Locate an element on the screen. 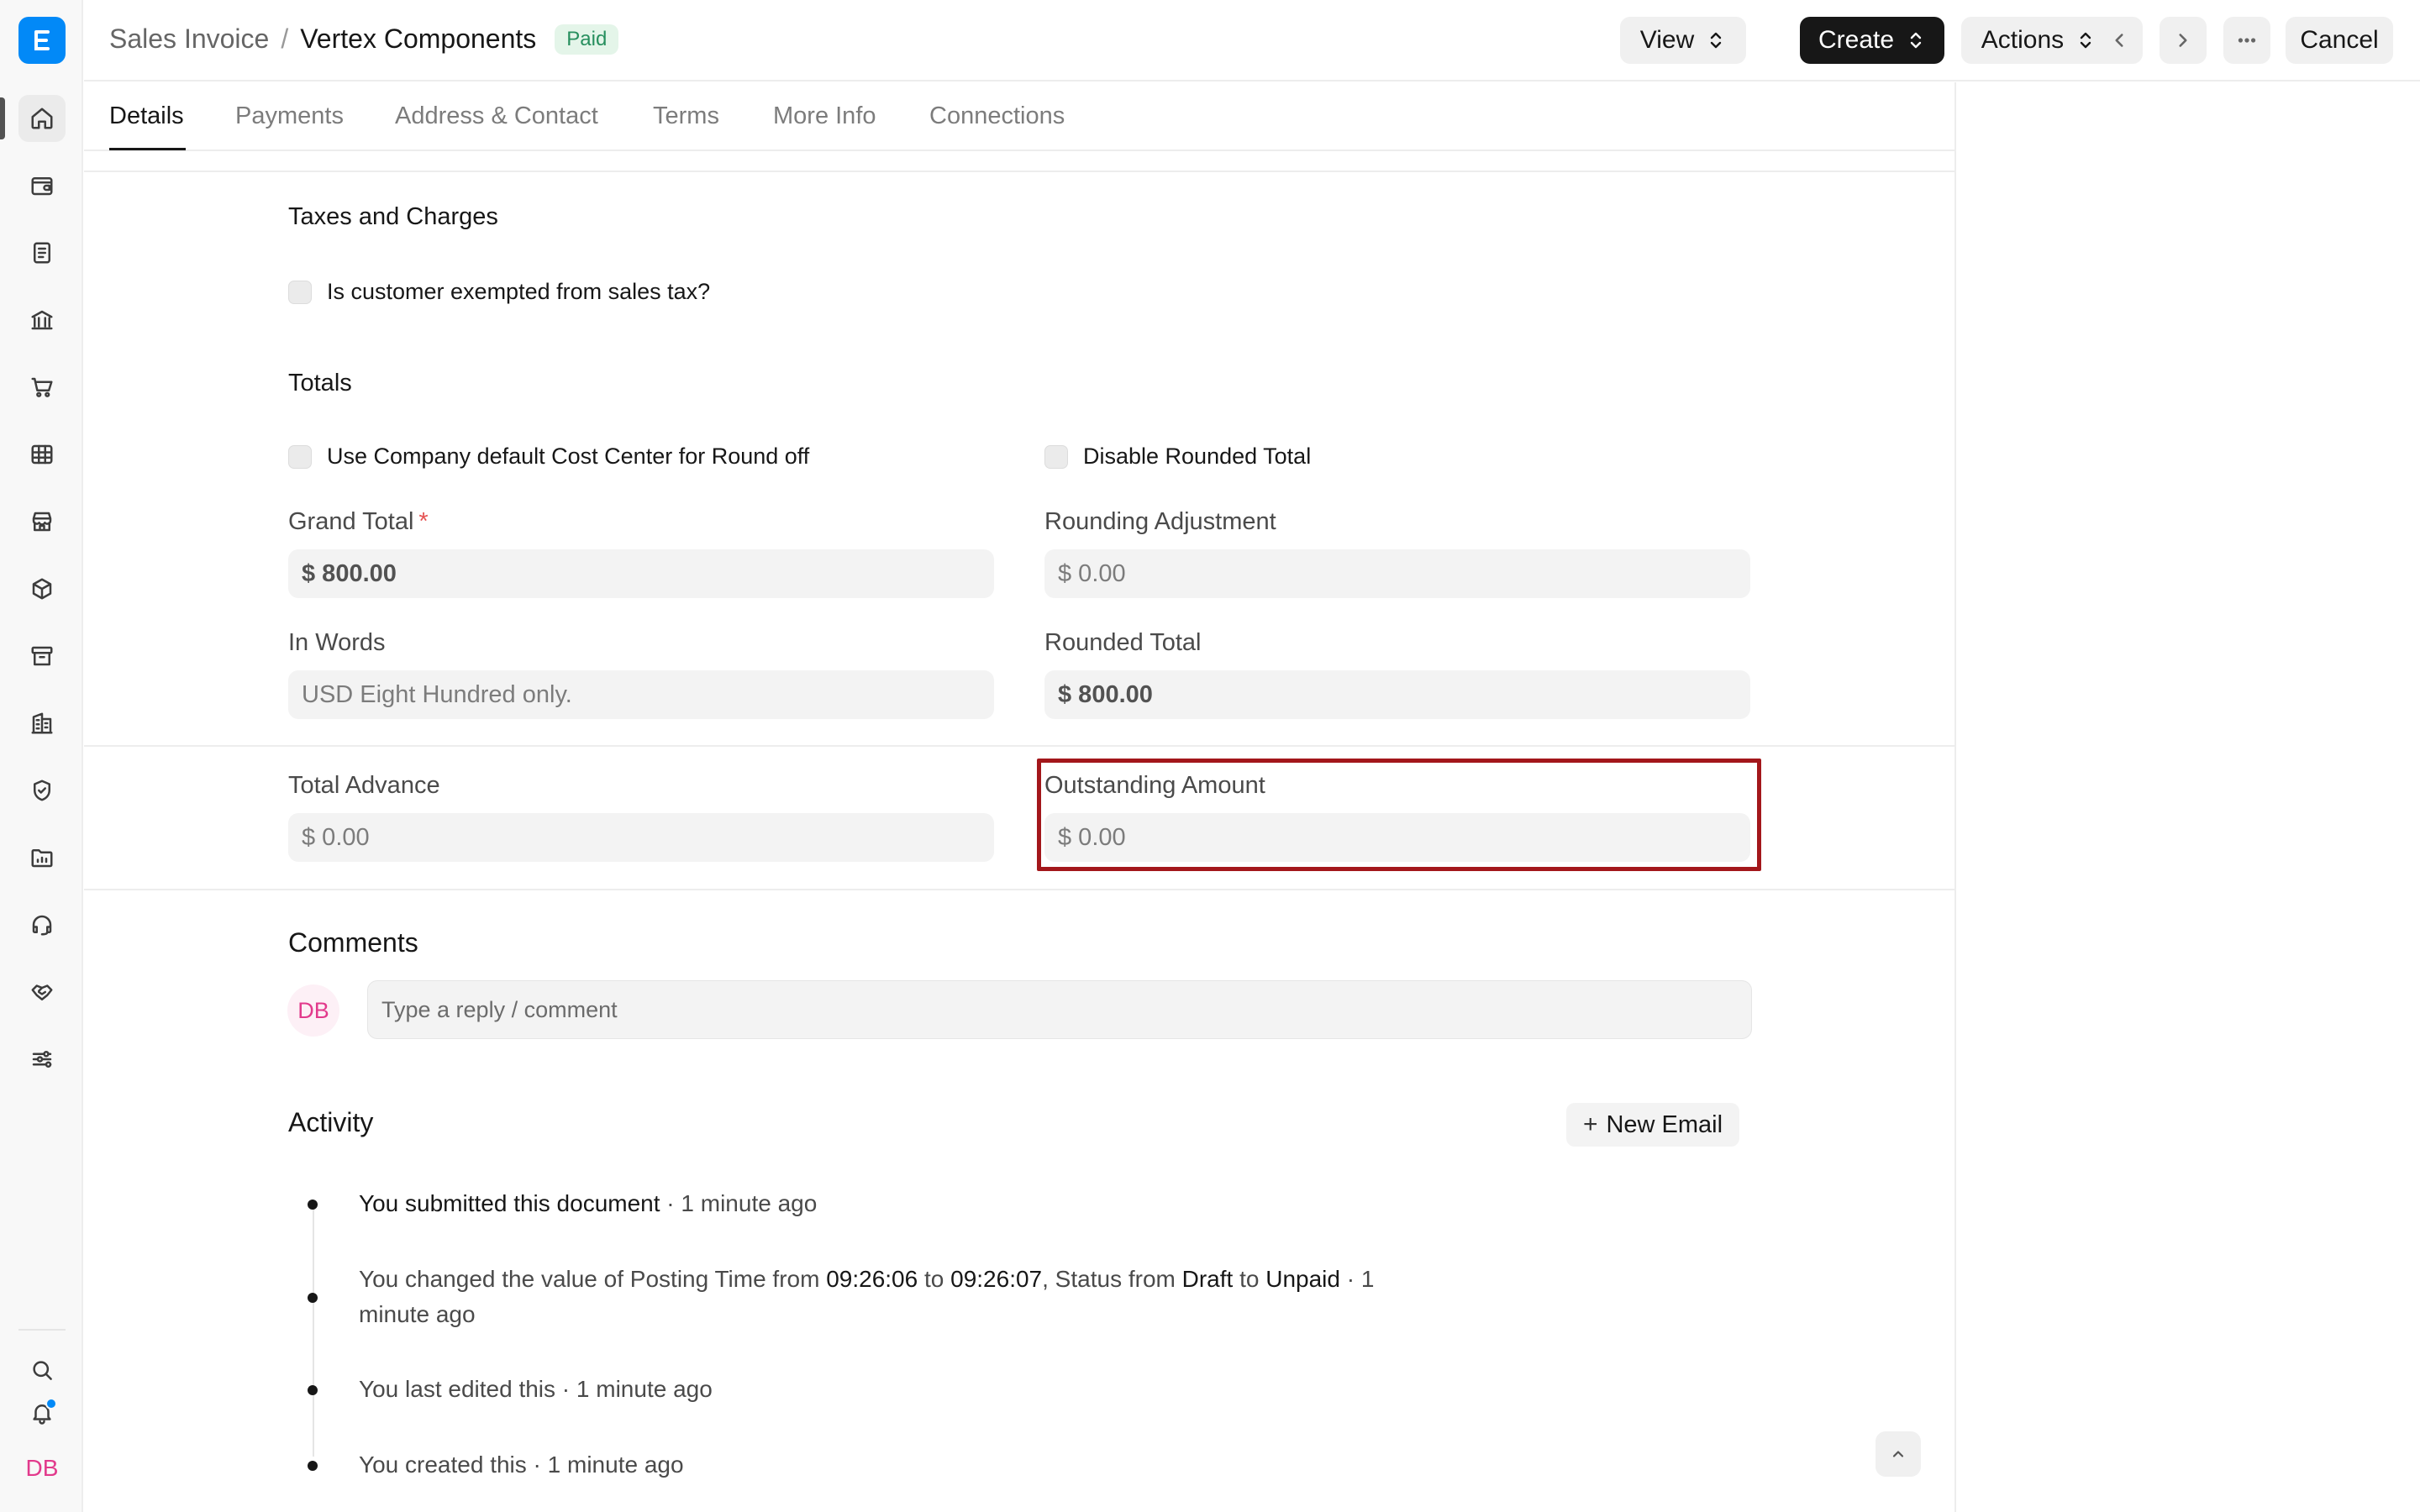 Image resolution: width=2420 pixels, height=1512 pixels. rounded-total-field: $ 800.00 is located at coordinates (1397, 694).